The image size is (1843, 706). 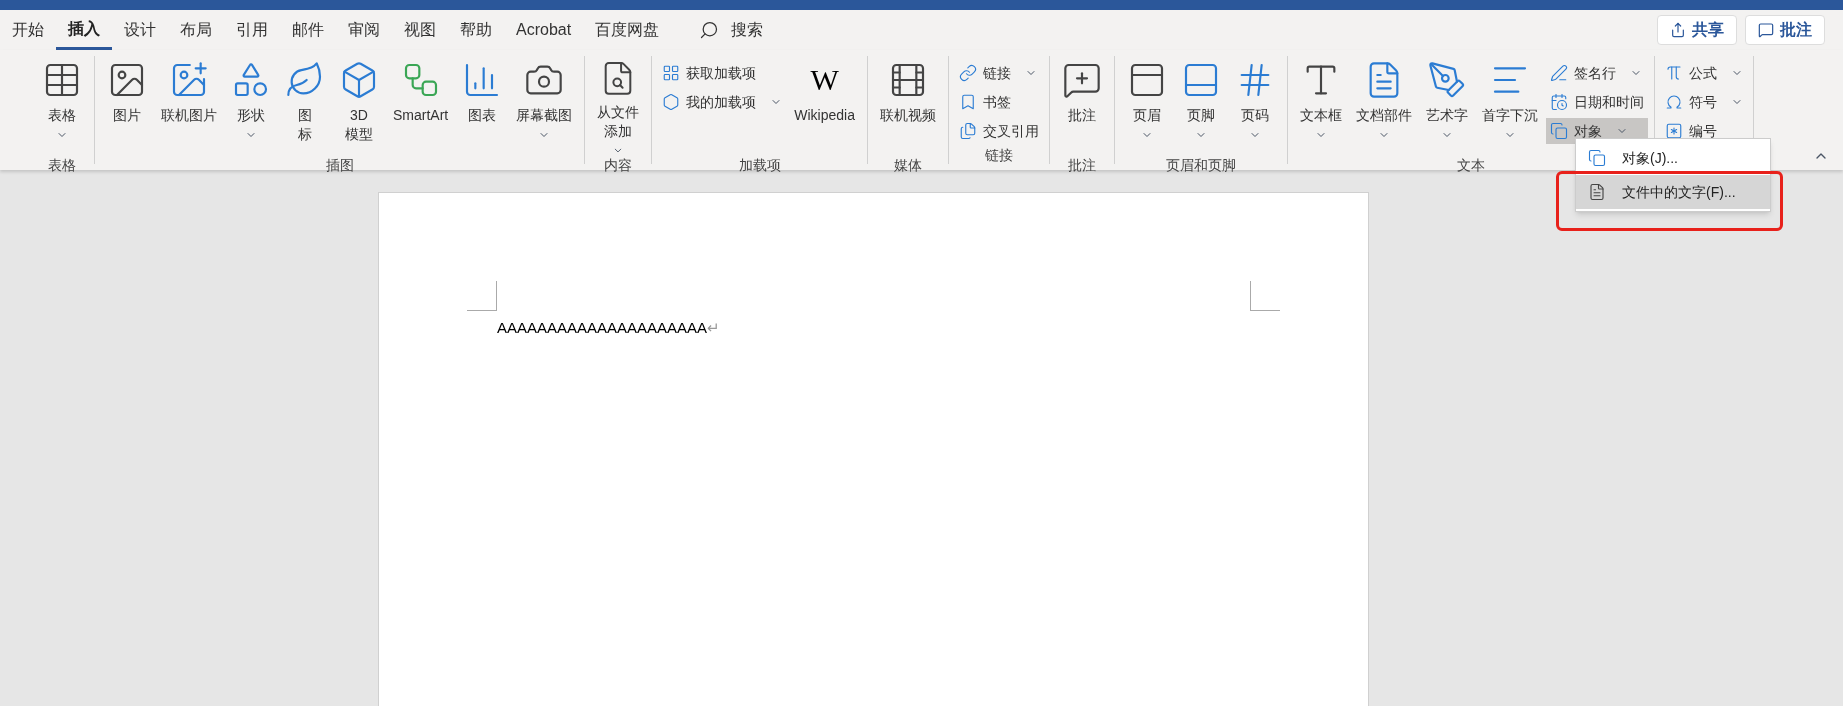 What do you see at coordinates (420, 30) in the screenshot?
I see `ribbon-tab: 视图` at bounding box center [420, 30].